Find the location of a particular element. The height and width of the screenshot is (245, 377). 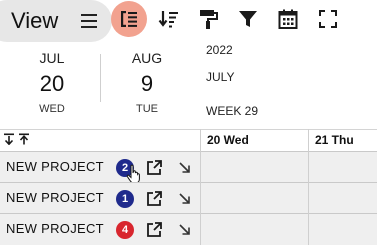

expand-collapse-controls is located at coordinates (16, 140).